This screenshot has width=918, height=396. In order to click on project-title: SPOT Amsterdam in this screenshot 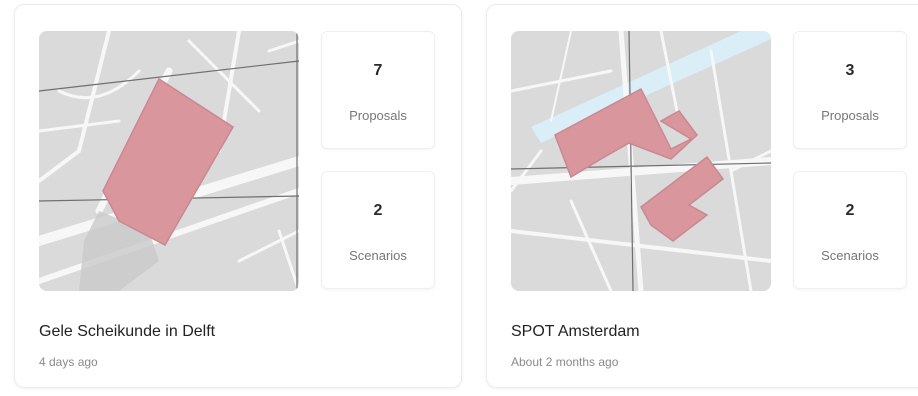, I will do `click(575, 332)`.